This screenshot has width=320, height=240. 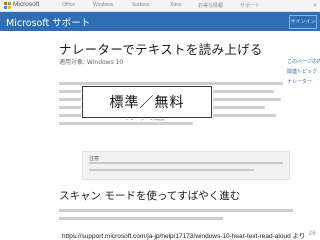 What do you see at coordinates (186, 169) in the screenshot?
I see `note-body-text` at bounding box center [186, 169].